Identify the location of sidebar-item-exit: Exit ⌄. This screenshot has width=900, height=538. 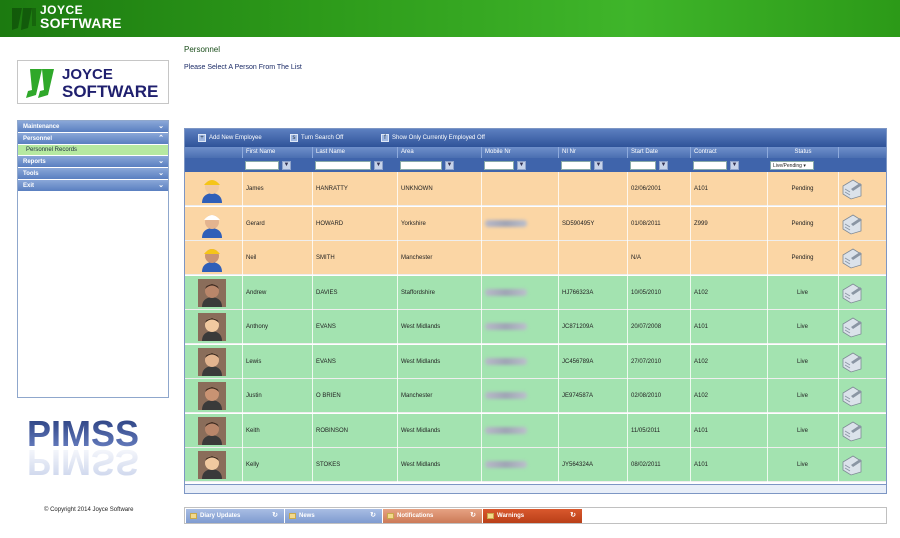
(93, 186).